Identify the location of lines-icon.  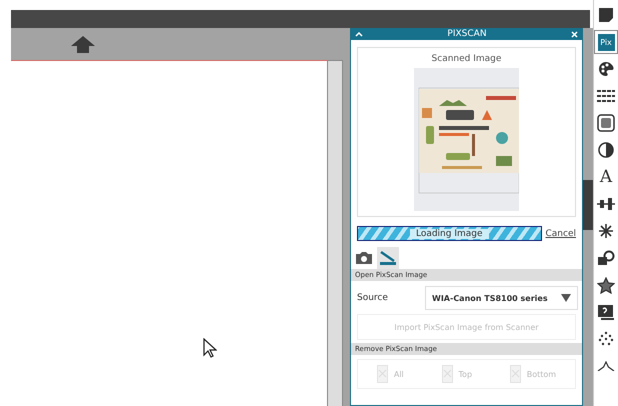
(606, 96).